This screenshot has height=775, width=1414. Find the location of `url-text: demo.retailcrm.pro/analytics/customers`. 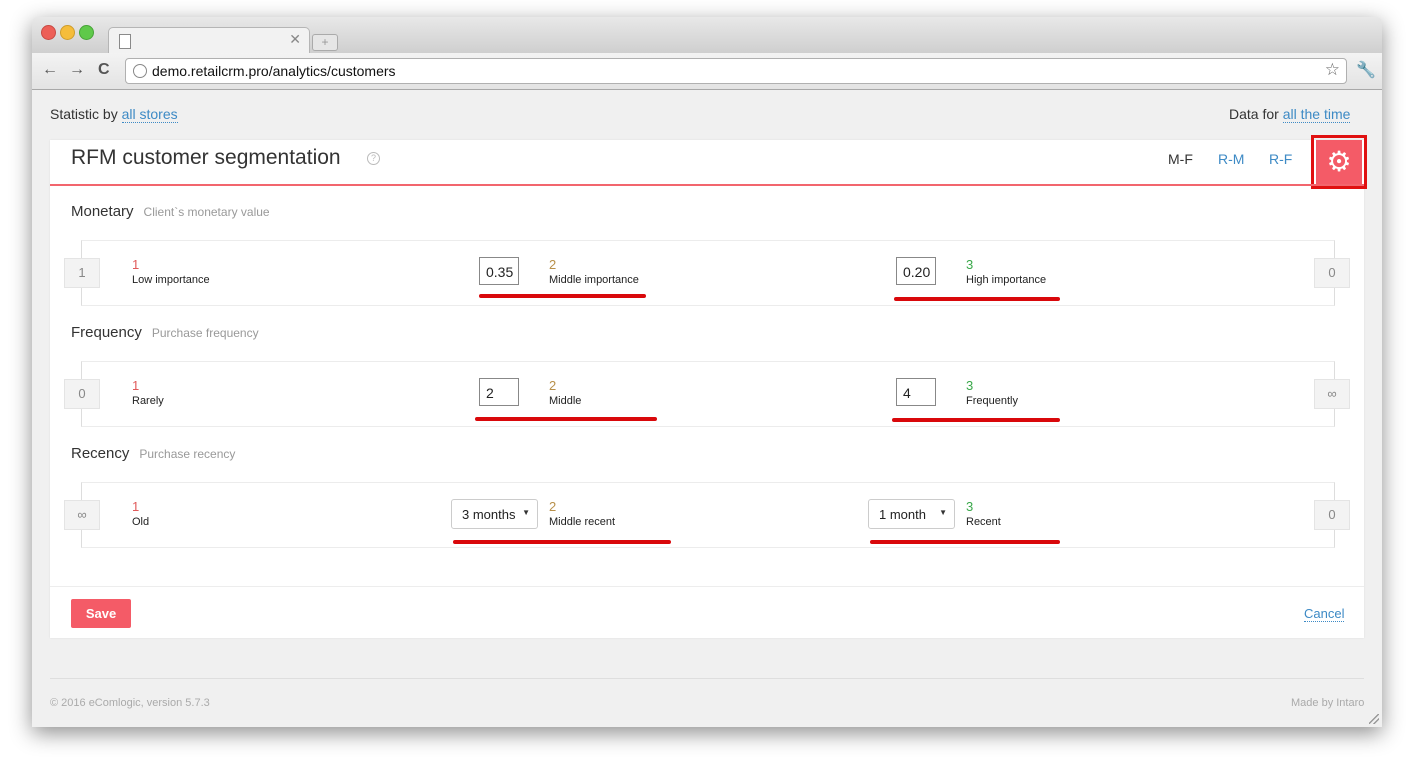

url-text: demo.retailcrm.pro/analytics/customers is located at coordinates (274, 71).